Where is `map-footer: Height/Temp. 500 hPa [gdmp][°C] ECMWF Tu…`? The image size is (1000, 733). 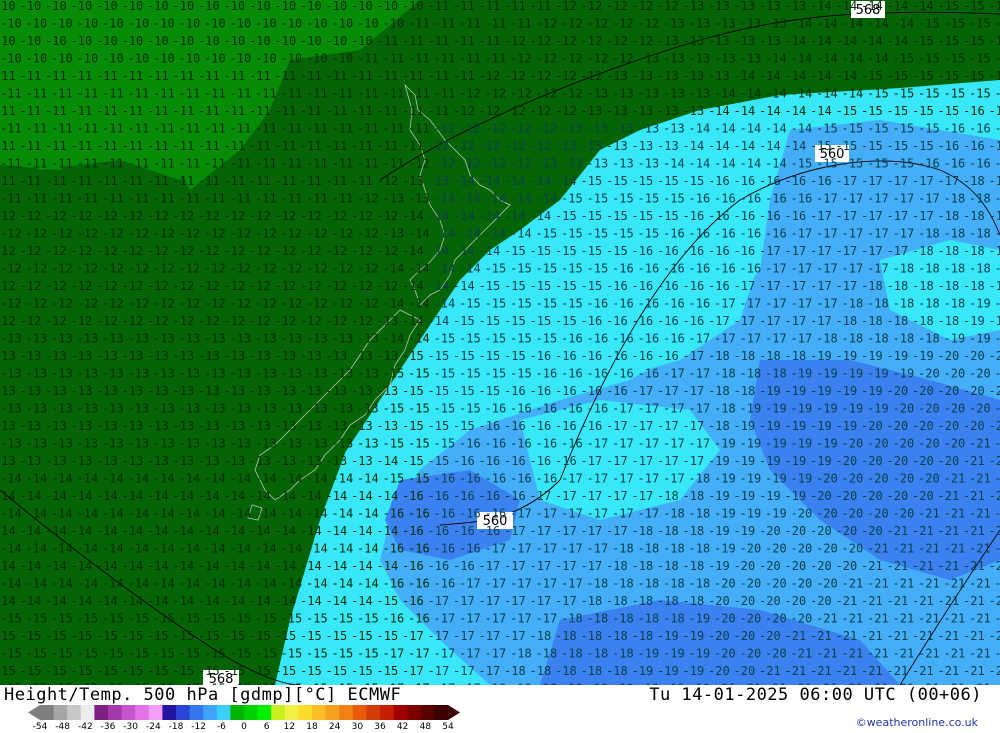 map-footer: Height/Temp. 500 hPa [gdmp][°C] ECMWF Tu… is located at coordinates (500, 709).